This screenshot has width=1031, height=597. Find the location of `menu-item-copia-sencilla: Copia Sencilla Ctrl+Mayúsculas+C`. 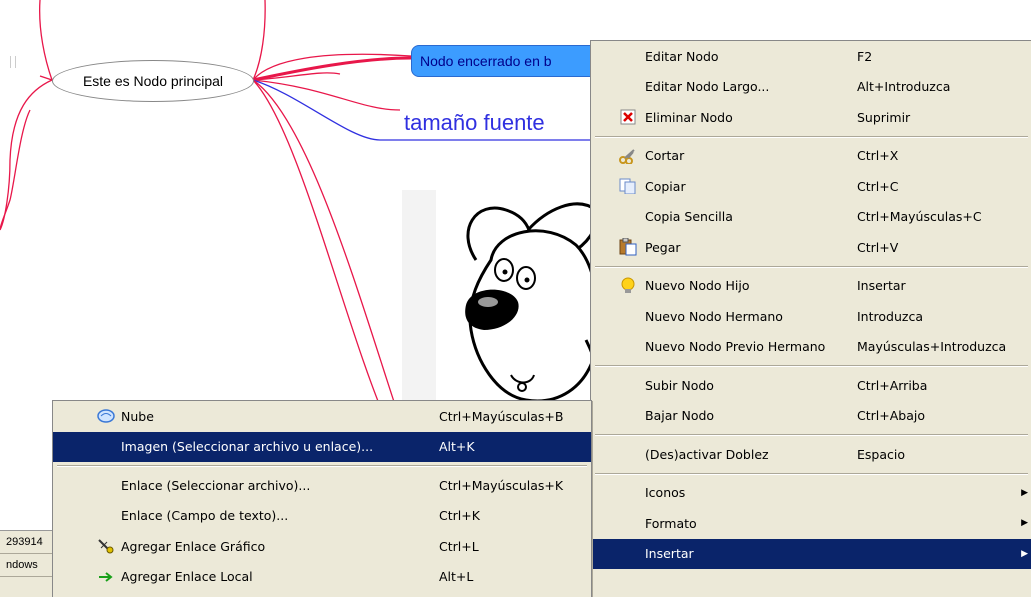

menu-item-copia-sencilla: Copia Sencilla Ctrl+Mayúsculas+C is located at coordinates (811, 217).